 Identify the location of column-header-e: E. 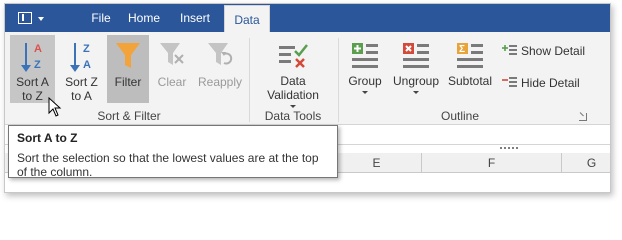
(376, 162).